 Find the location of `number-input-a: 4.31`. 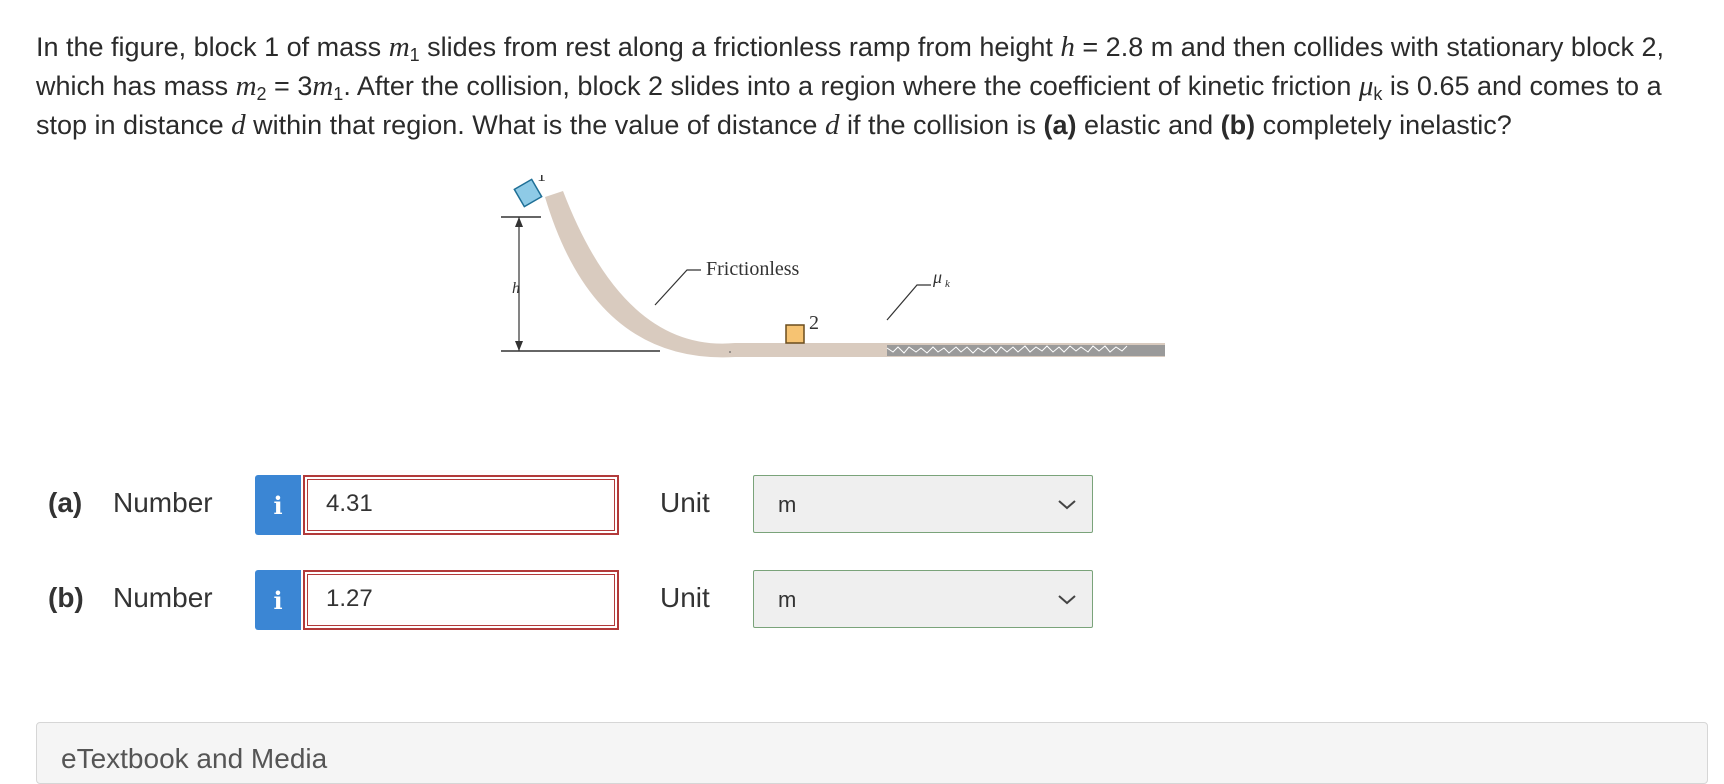

number-input-a: 4.31 is located at coordinates (461, 505).